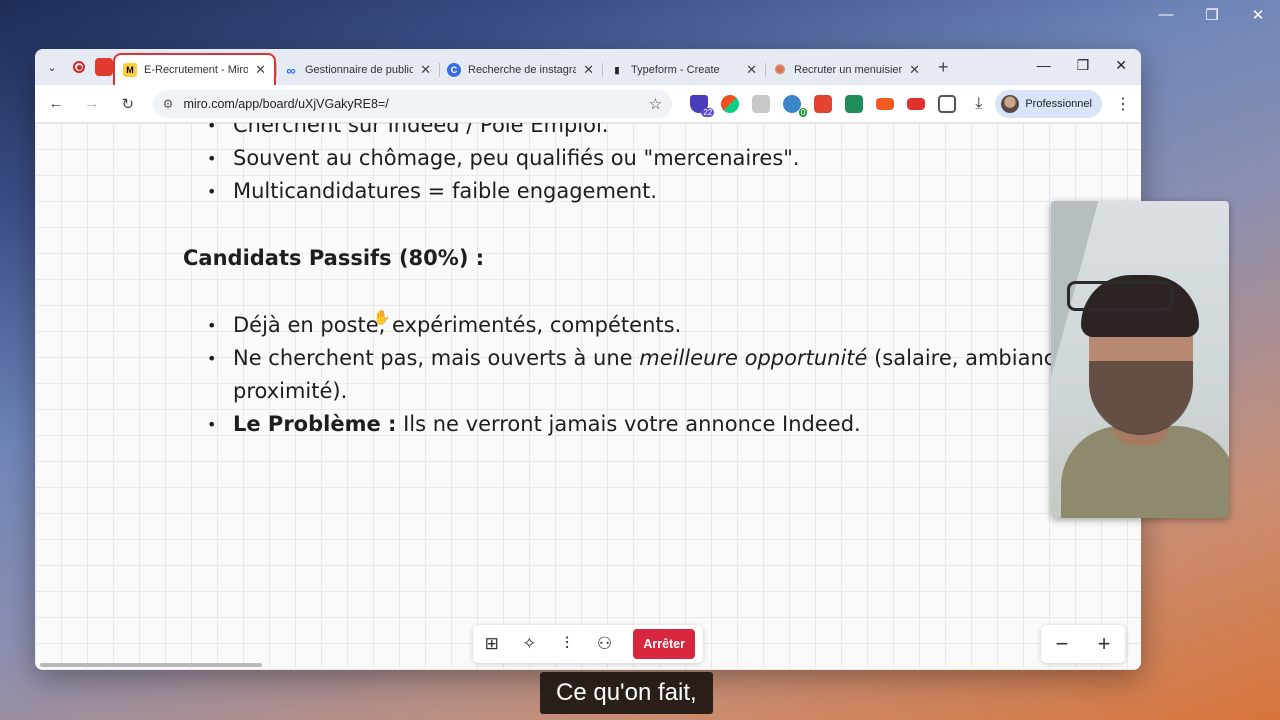  Describe the element at coordinates (567, 644) in the screenshot. I see `sliders-icon: ⫶` at that location.